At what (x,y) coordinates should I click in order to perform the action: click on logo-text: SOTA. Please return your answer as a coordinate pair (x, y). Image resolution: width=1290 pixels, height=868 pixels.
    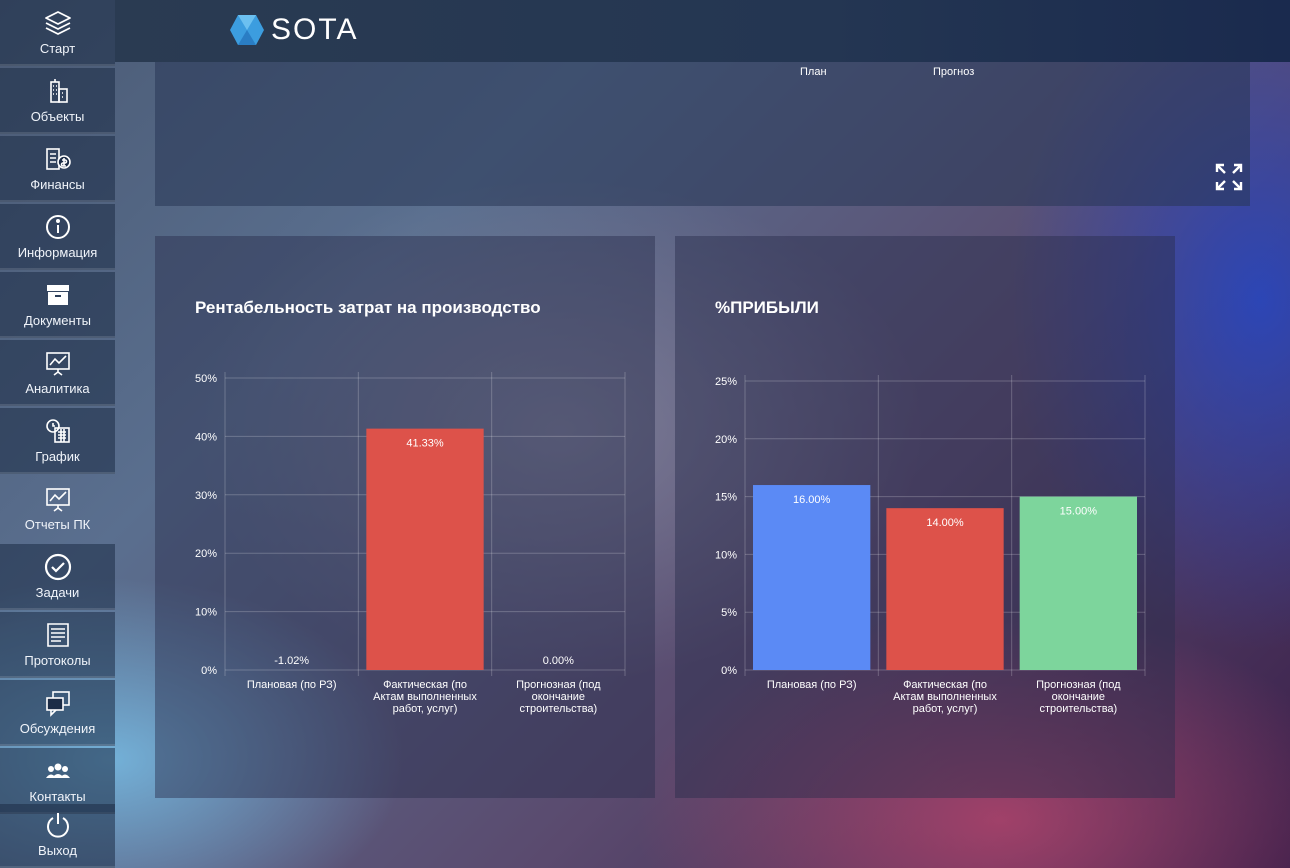
    Looking at the image, I should click on (315, 29).